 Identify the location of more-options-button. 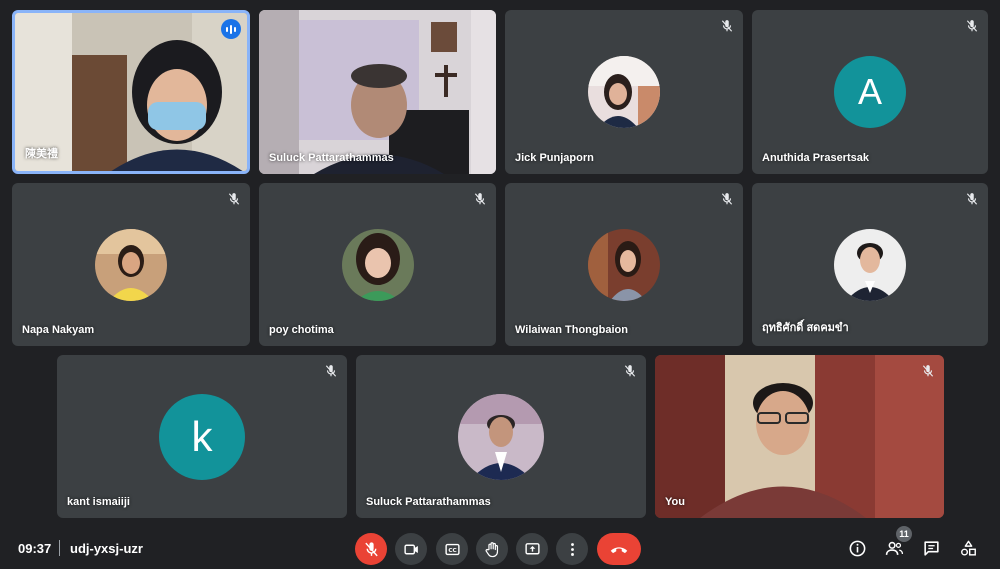
(572, 549).